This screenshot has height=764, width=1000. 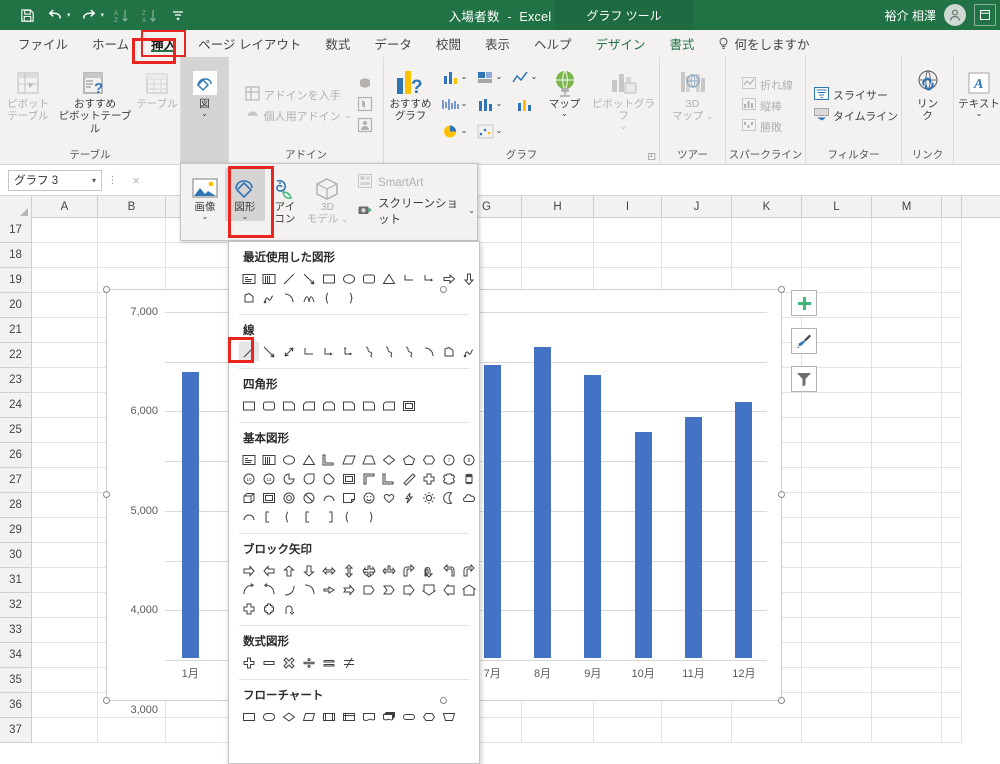 I want to click on cell-M27, so click(x=907, y=480).